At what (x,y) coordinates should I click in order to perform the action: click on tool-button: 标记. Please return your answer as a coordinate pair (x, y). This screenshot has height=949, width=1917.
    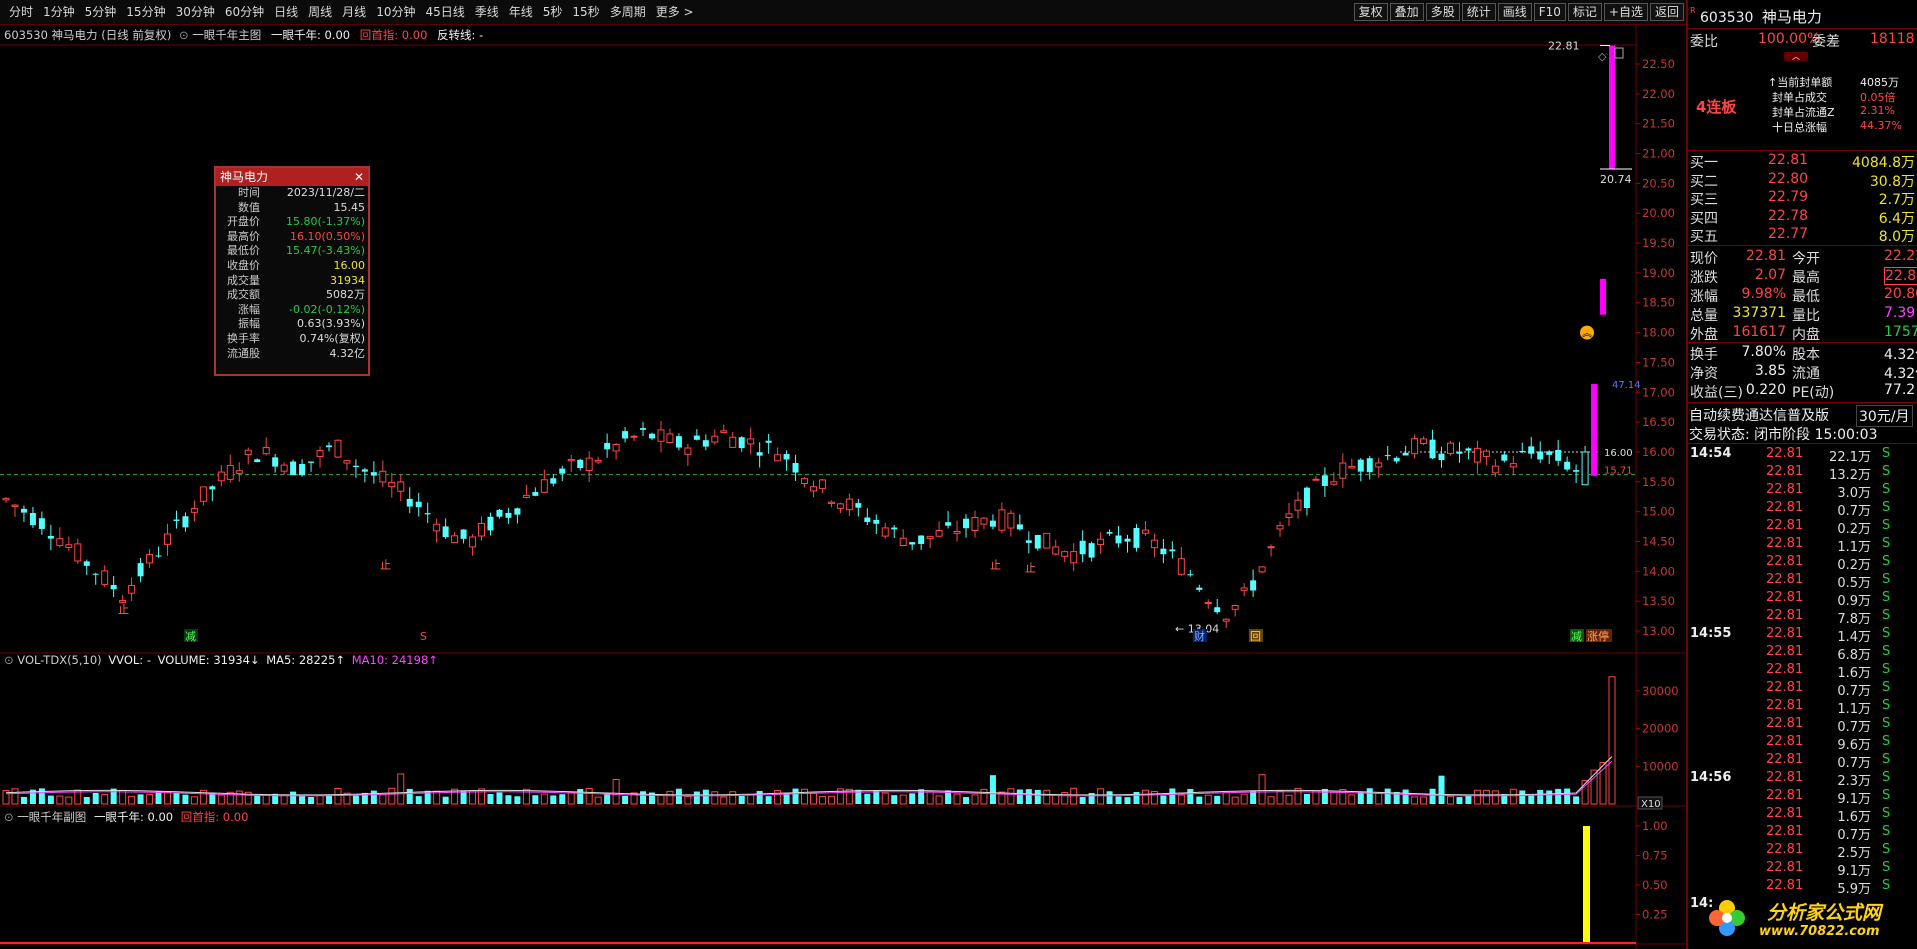
    Looking at the image, I should click on (1584, 12).